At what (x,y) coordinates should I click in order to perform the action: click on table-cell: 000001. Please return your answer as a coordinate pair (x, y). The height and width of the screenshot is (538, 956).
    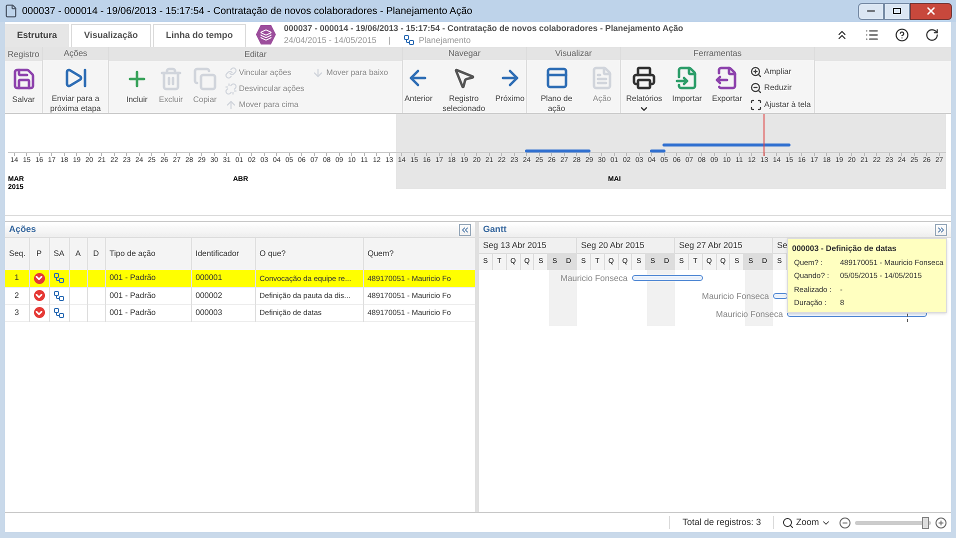
    Looking at the image, I should click on (223, 278).